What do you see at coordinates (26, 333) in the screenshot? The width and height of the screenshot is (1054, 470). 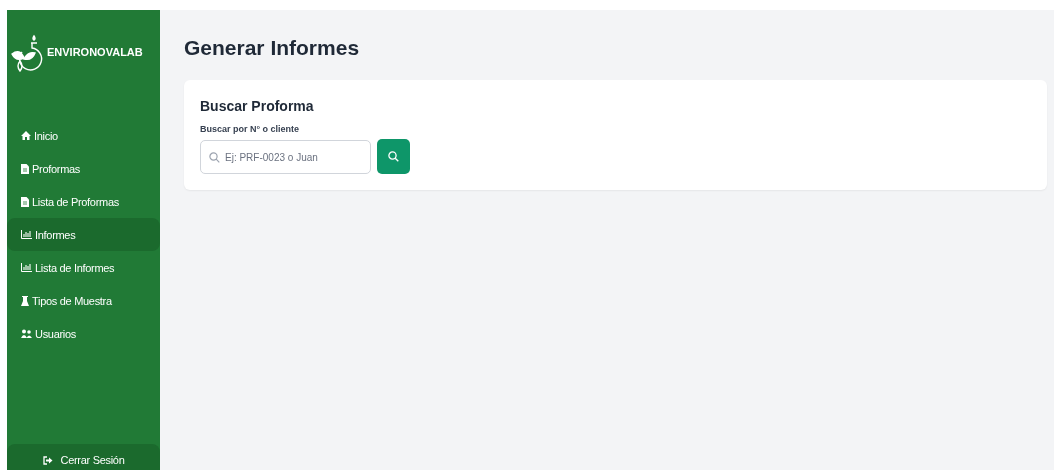 I see `users-icon` at bounding box center [26, 333].